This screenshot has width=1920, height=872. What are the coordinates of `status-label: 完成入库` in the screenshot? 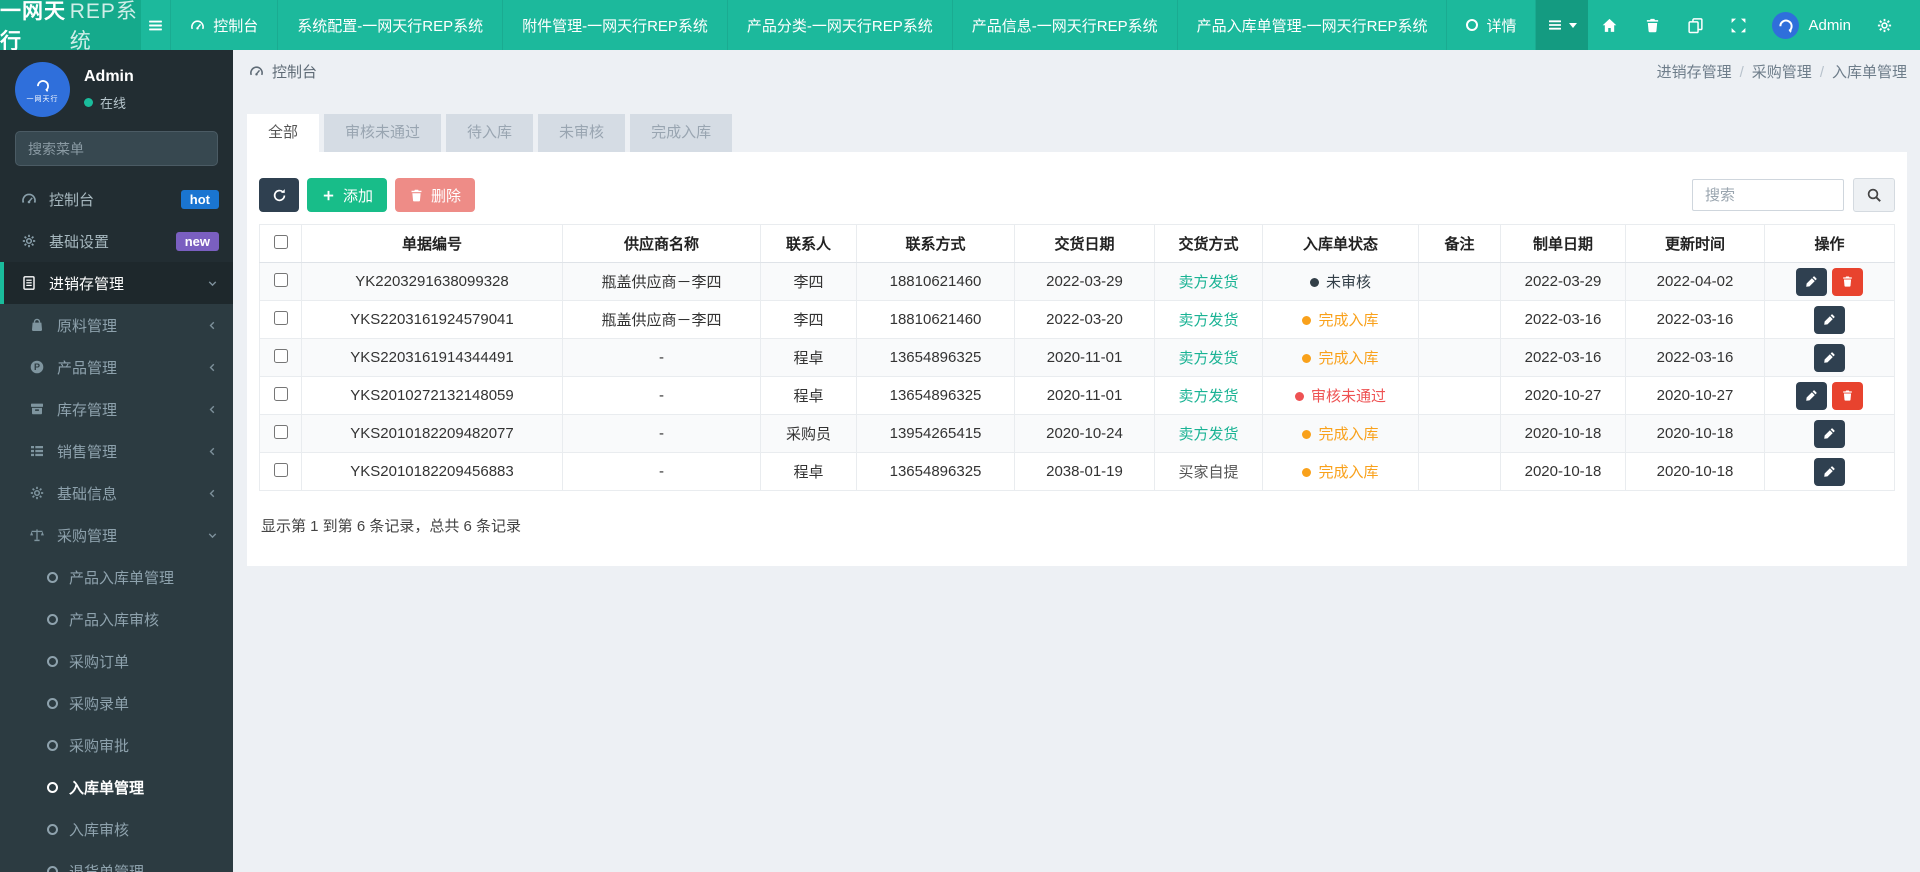 It's located at (1348, 358).